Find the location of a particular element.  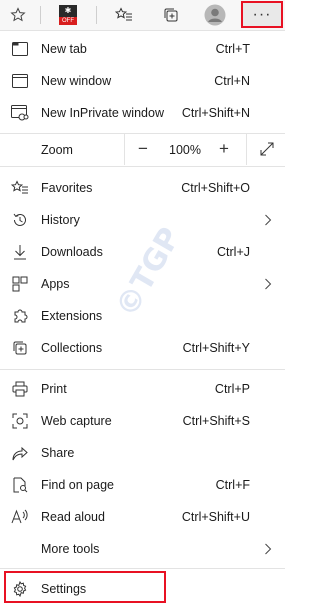

apps-icon is located at coordinates (20, 284).